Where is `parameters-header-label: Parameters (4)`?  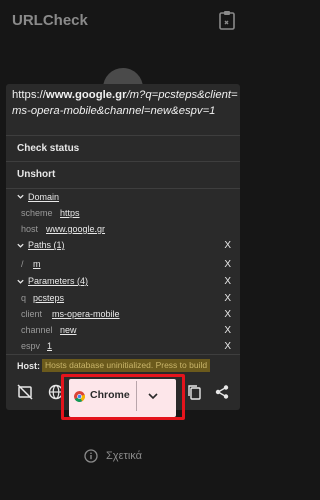
parameters-header-label: Parameters (4) is located at coordinates (58, 281).